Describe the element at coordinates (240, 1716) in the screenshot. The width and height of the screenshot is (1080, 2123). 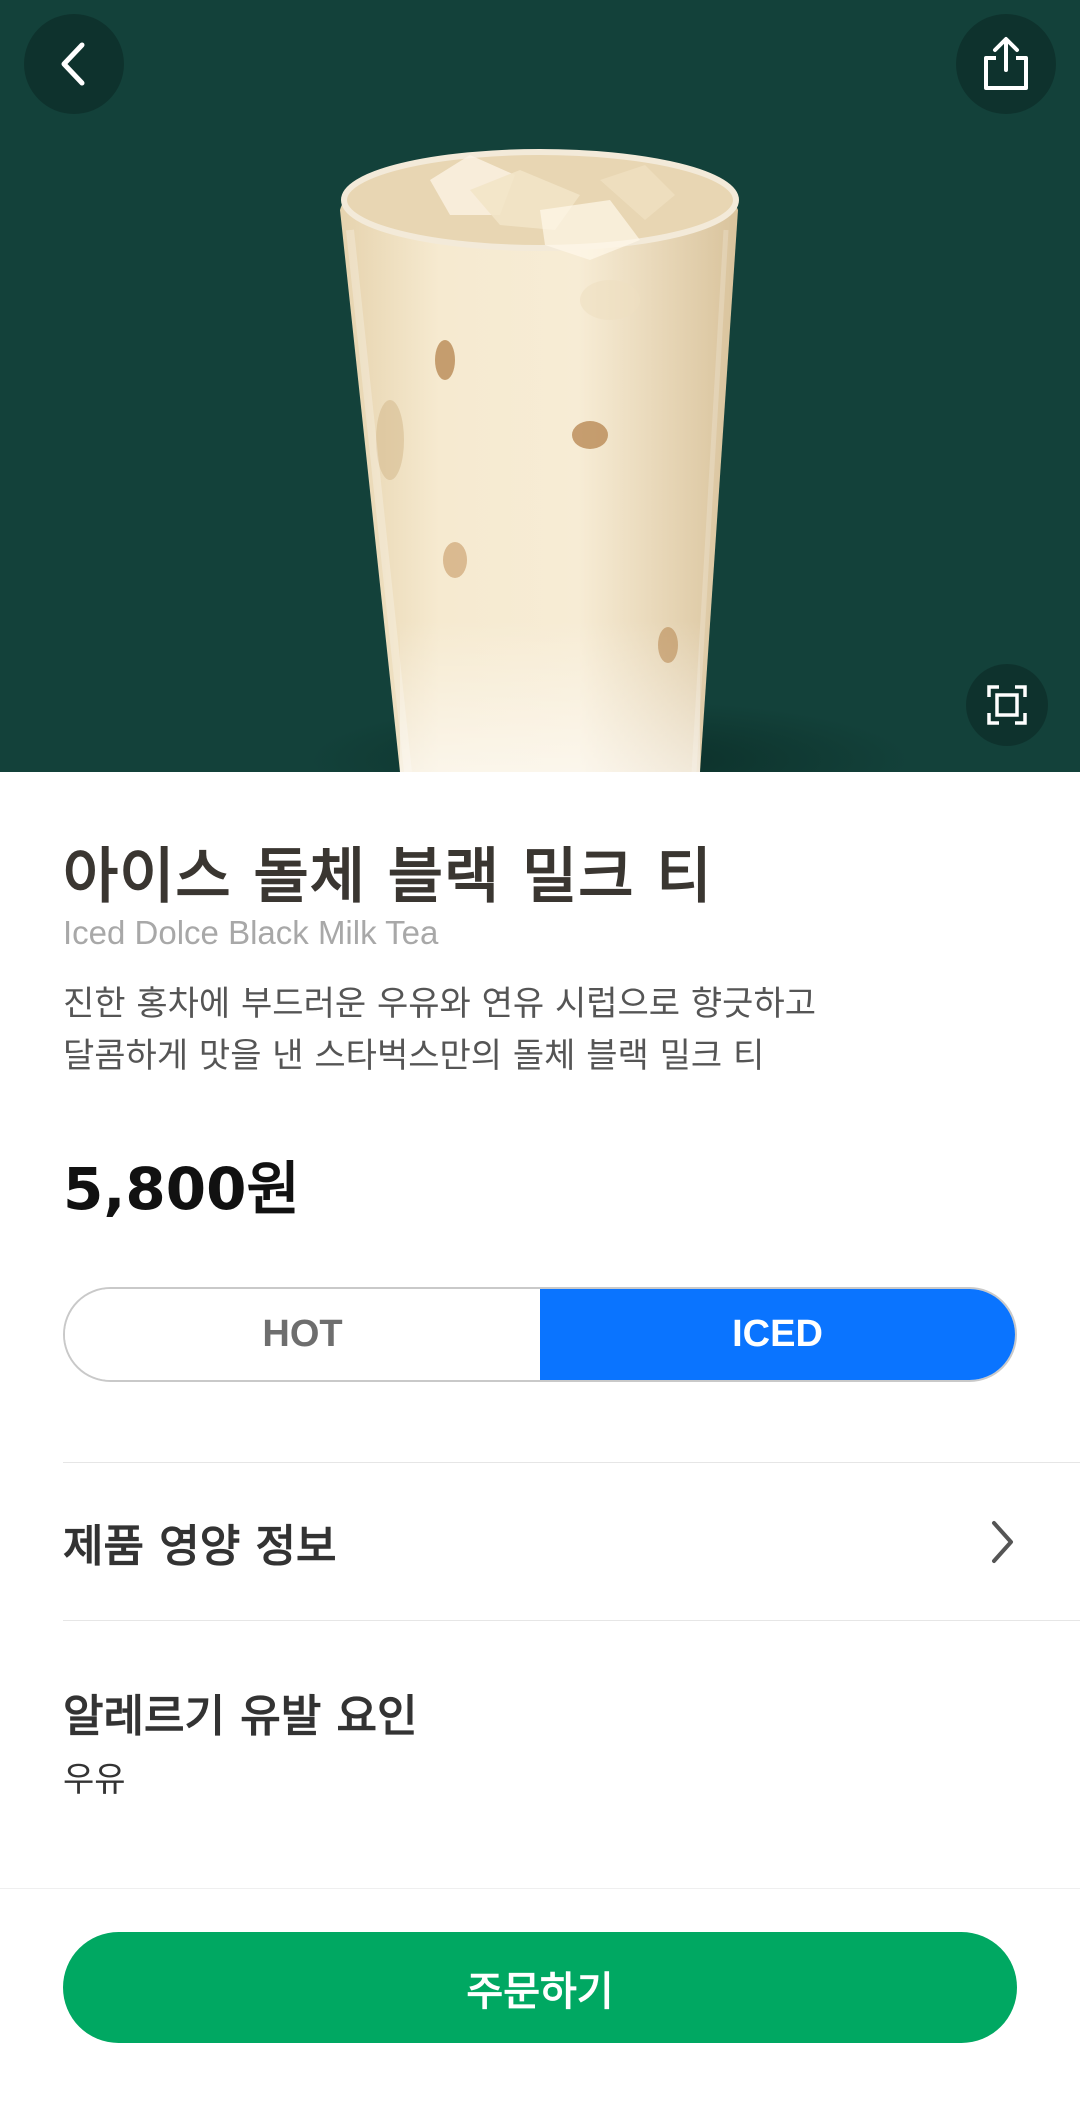
I see `allergy-title: 알레르기 유발 요인` at that location.